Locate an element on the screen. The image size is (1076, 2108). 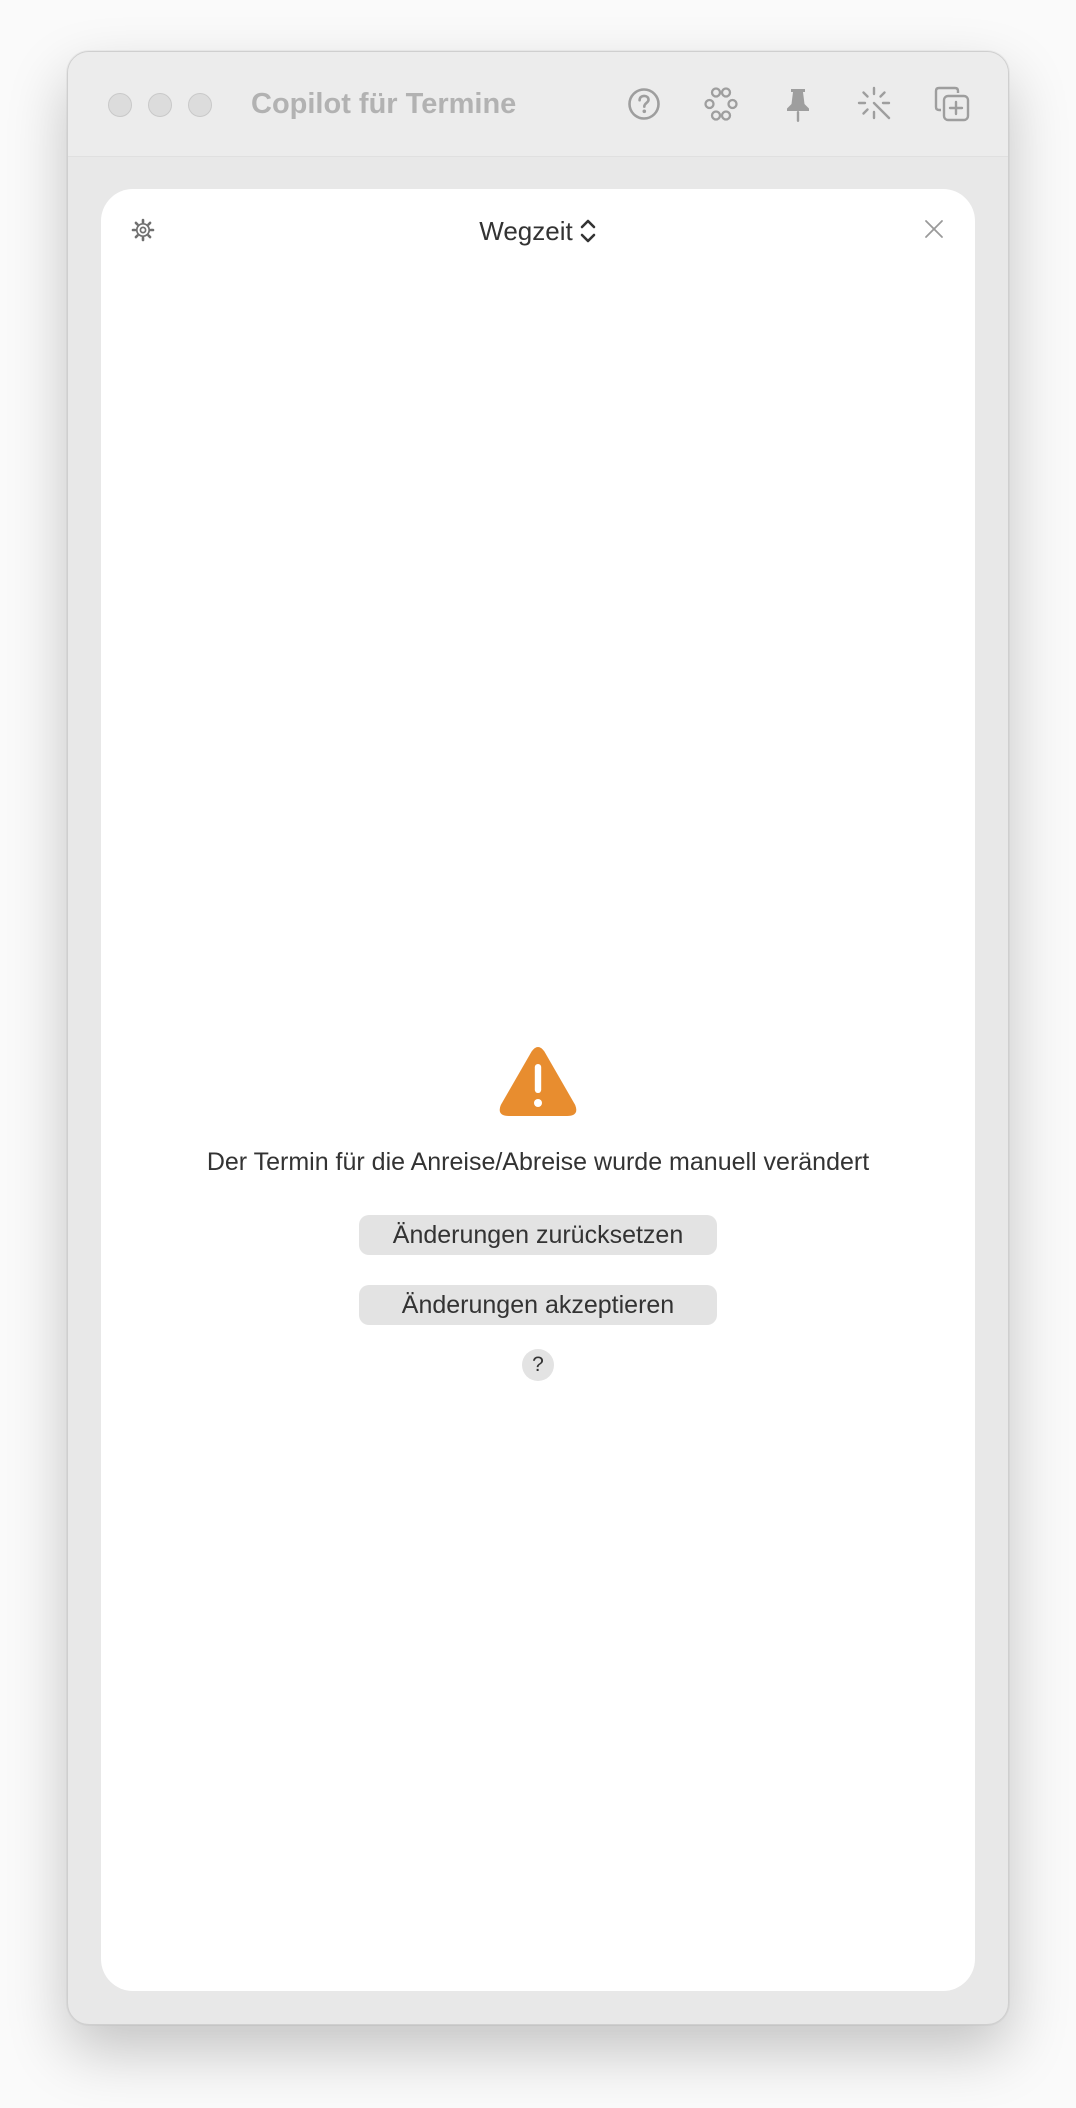
nodes-icon is located at coordinates (721, 104).